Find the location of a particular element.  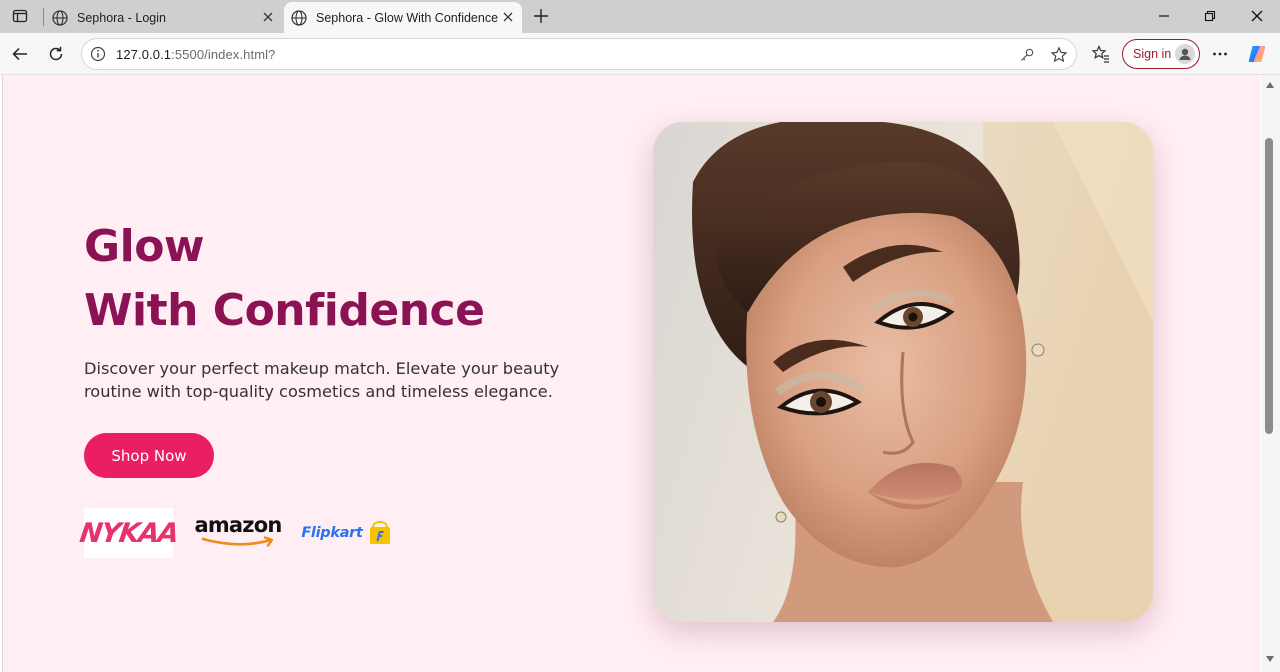

nykaa-wordmark: NYKAA is located at coordinates (128, 533).